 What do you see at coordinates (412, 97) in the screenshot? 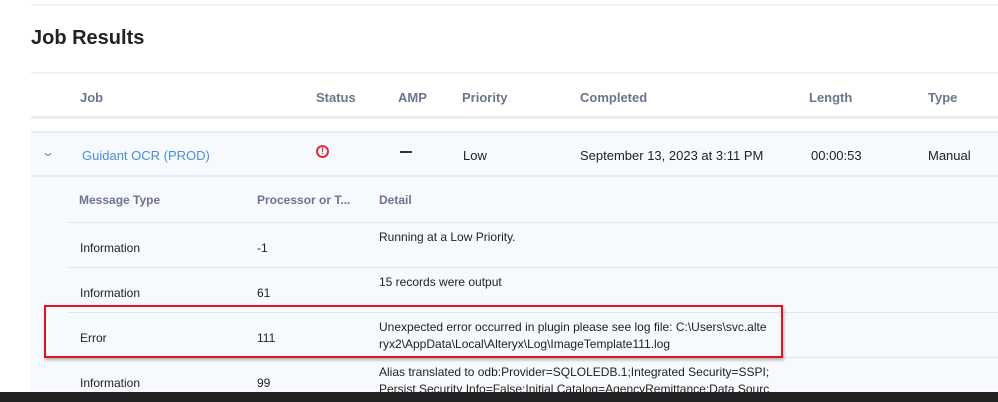
I see `column-amp: AMP` at bounding box center [412, 97].